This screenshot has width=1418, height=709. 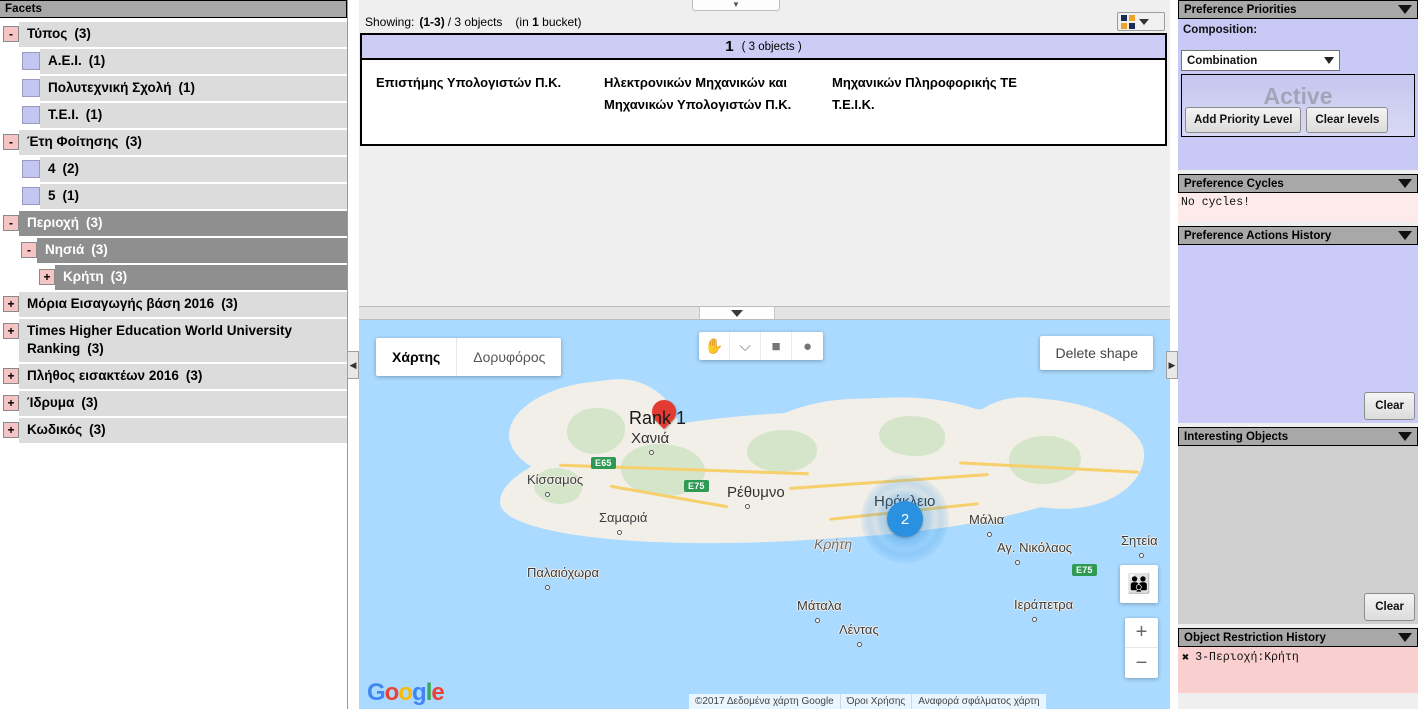 What do you see at coordinates (807, 346) in the screenshot?
I see `circle-icon: ●` at bounding box center [807, 346].